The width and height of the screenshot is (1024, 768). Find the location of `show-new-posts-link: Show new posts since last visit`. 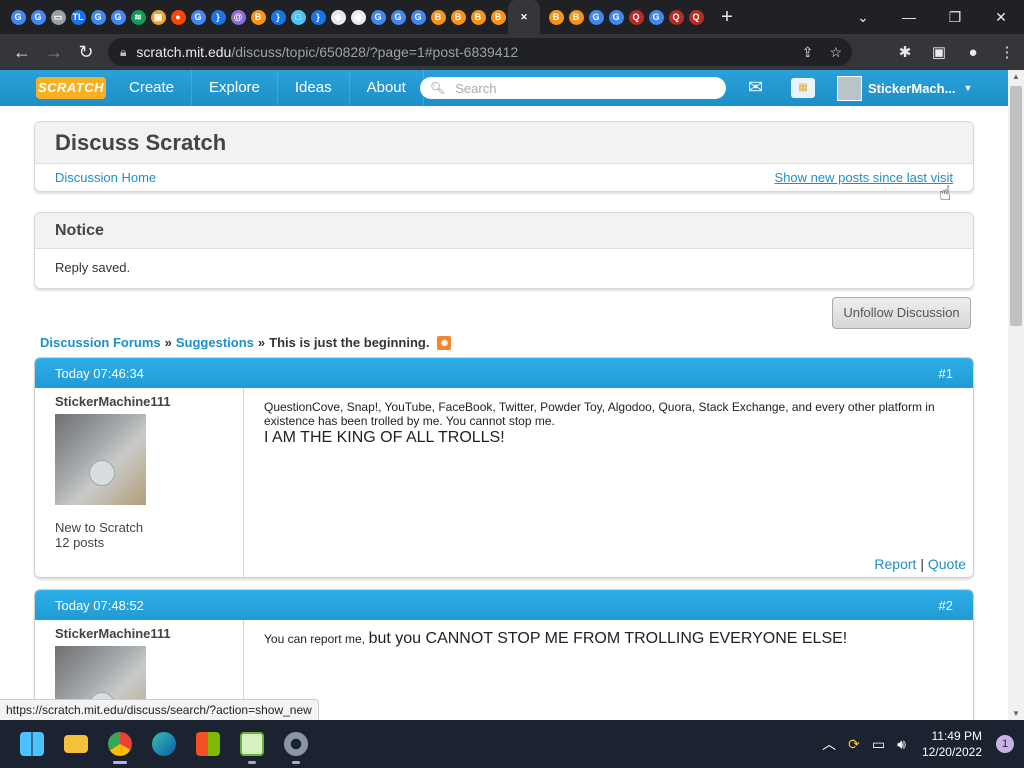

show-new-posts-link: Show new posts since last visit is located at coordinates (864, 178).